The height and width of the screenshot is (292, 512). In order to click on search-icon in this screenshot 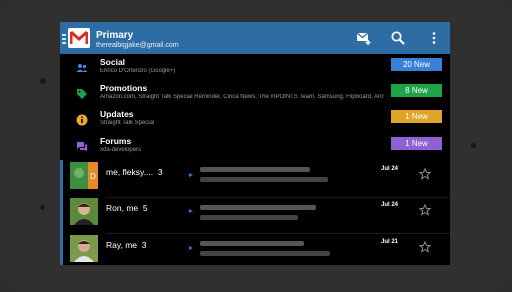, I will do `click(398, 38)`.